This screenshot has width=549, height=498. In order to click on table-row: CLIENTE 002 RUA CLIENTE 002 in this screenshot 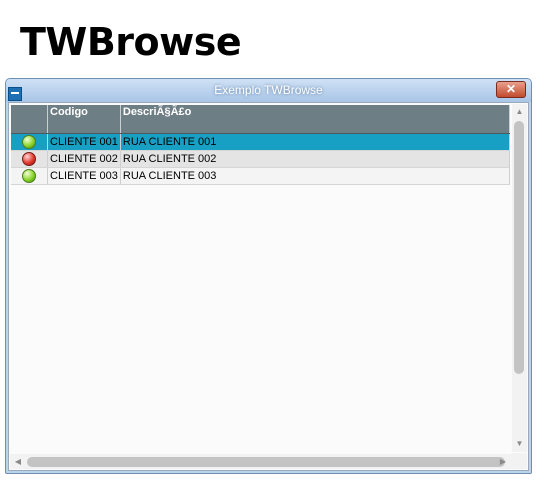, I will do `click(261, 159)`.